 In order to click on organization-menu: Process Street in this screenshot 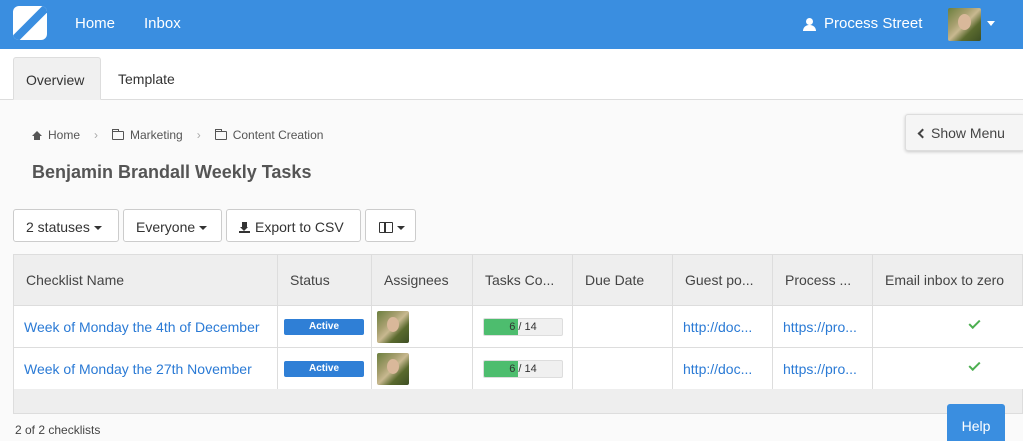, I will do `click(862, 23)`.